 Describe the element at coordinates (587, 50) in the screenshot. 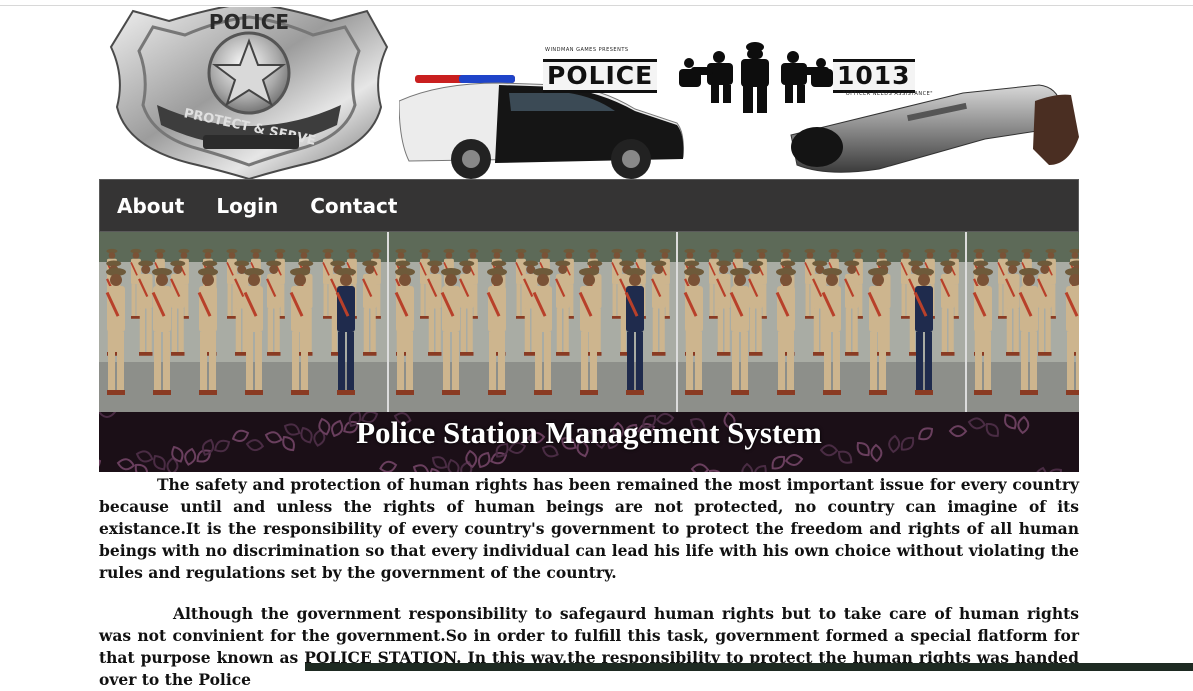

I see `logo-presents-text: WINDMAN GAMES PRESENTS` at that location.